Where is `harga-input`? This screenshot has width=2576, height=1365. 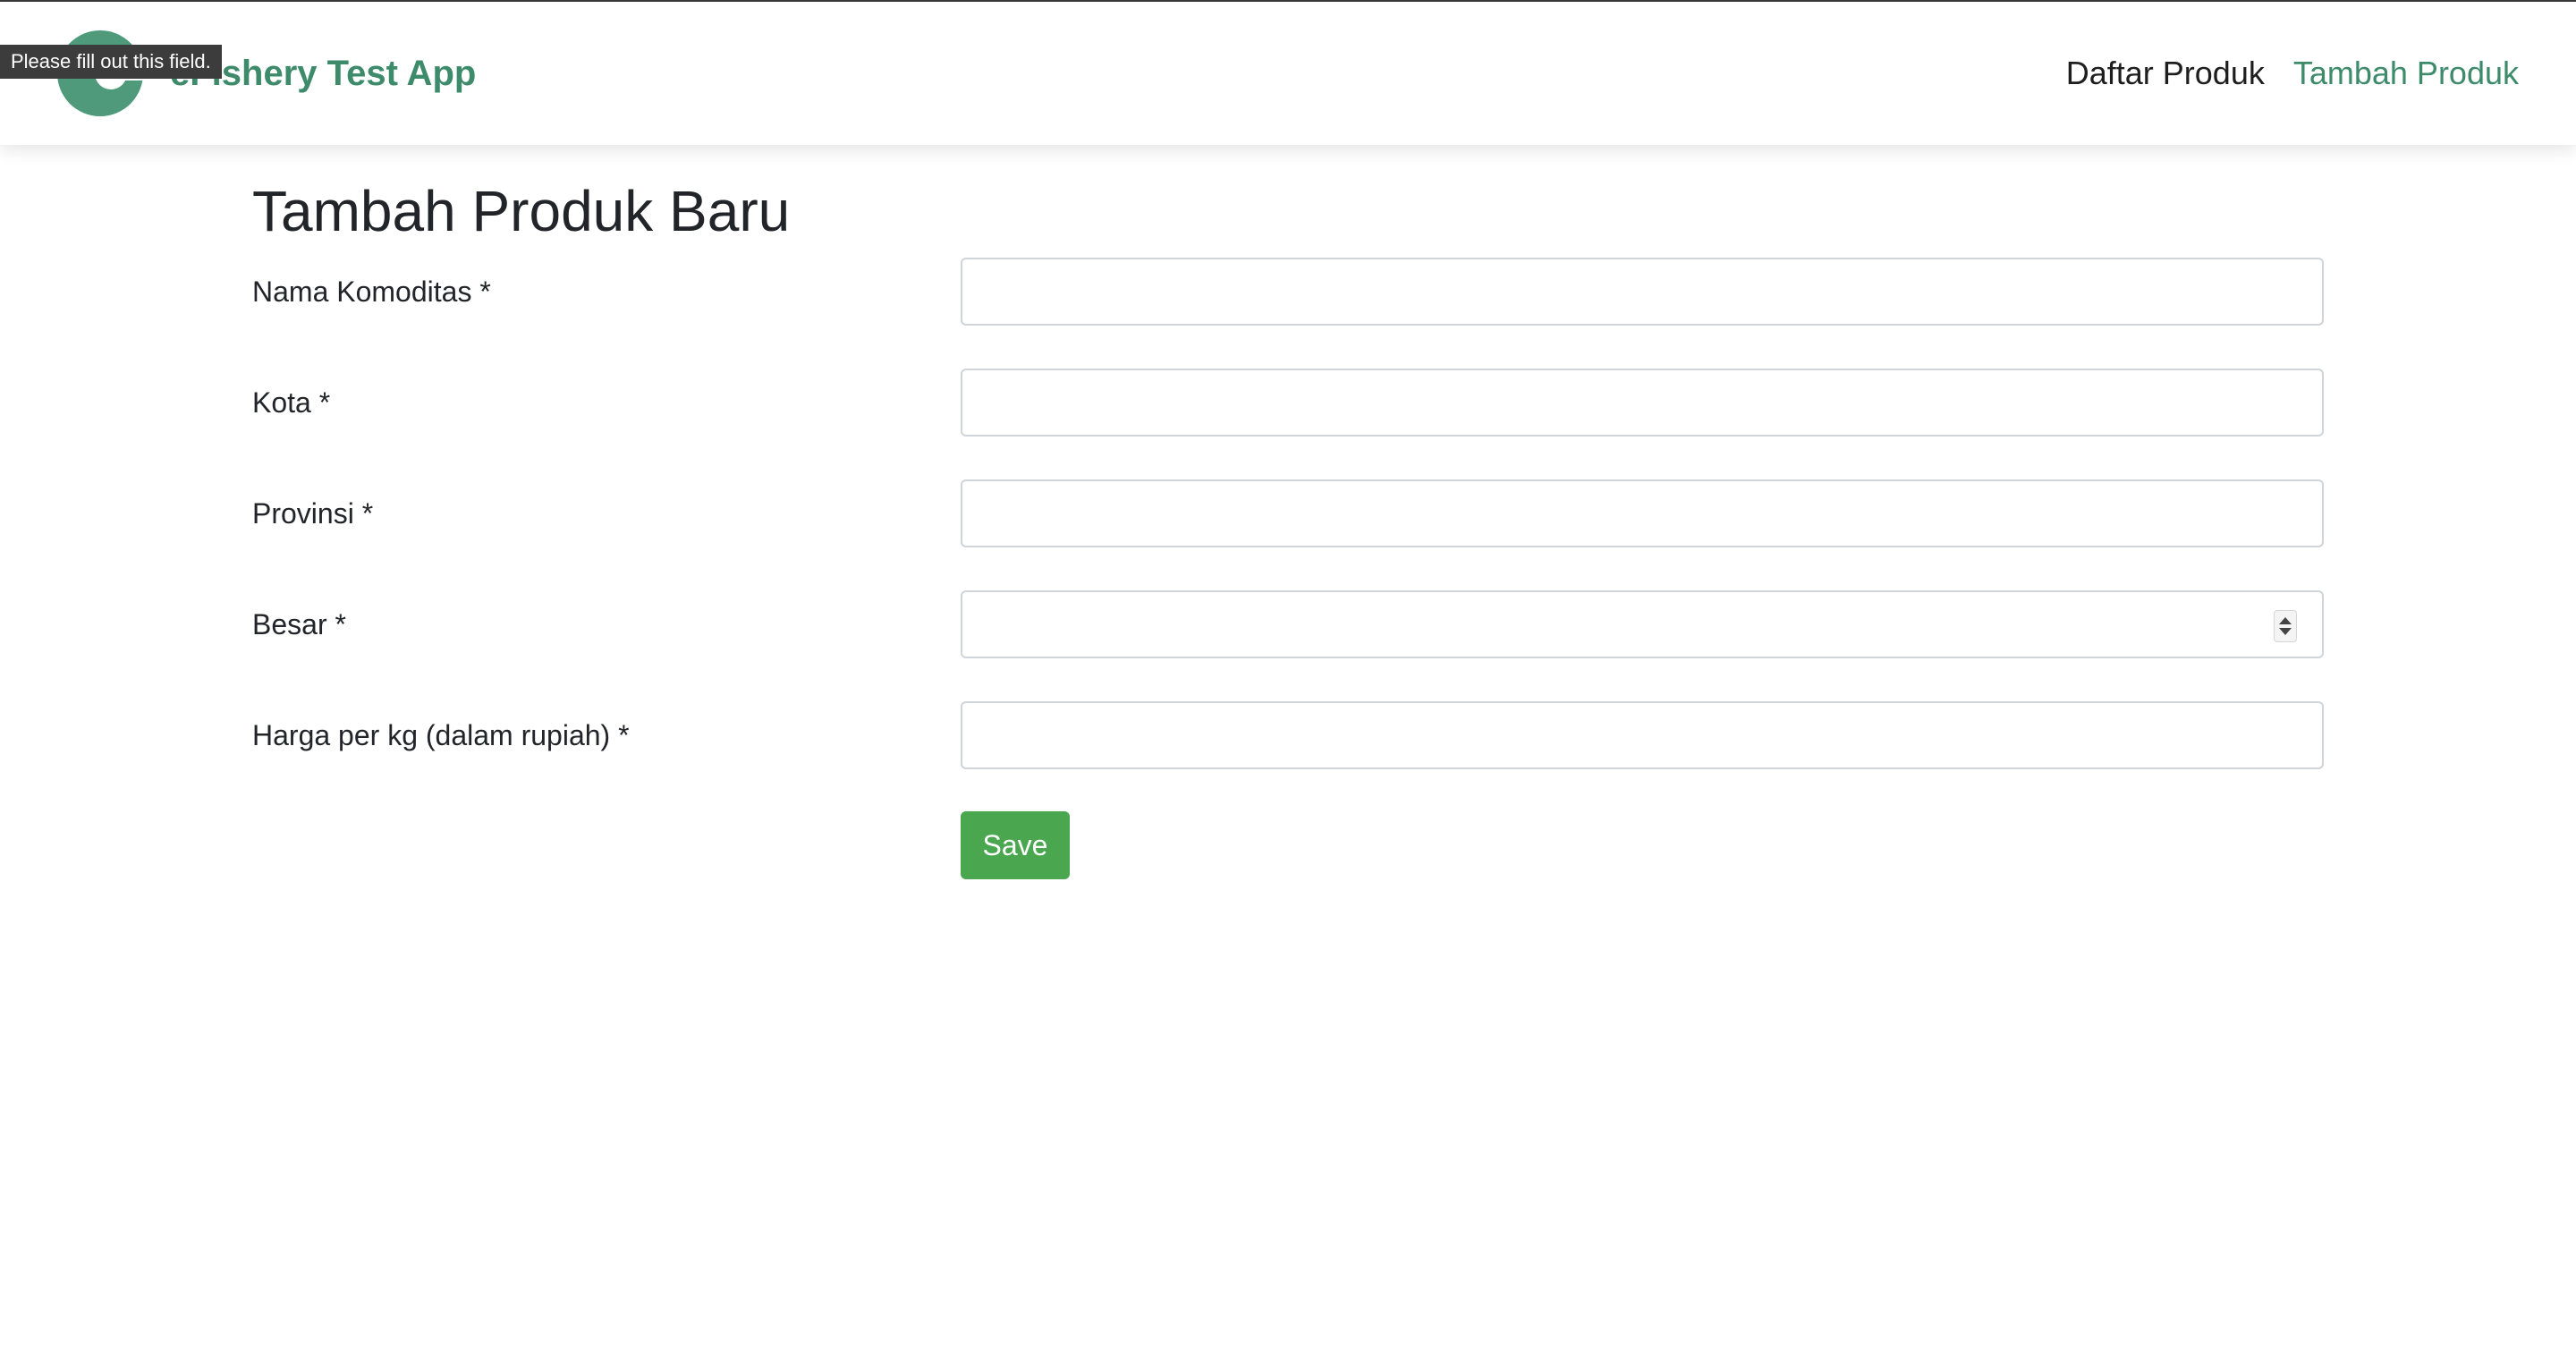
harga-input is located at coordinates (1642, 735).